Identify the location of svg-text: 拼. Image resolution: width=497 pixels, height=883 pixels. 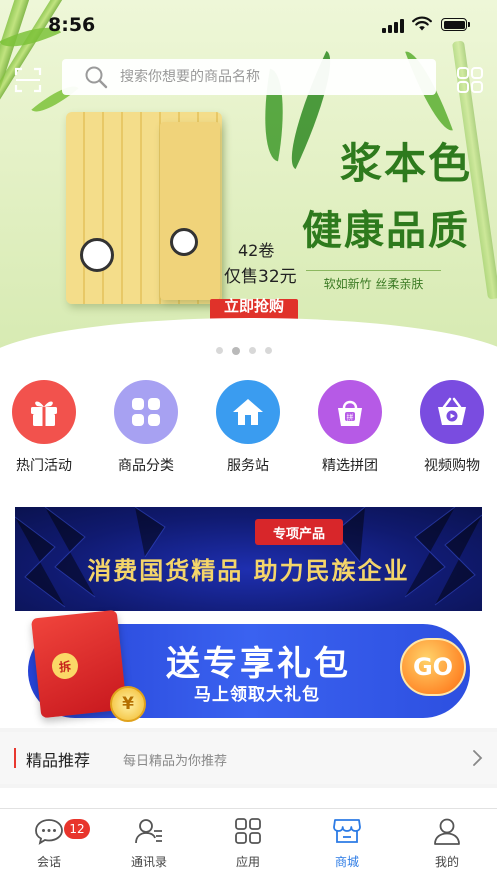
(350, 417).